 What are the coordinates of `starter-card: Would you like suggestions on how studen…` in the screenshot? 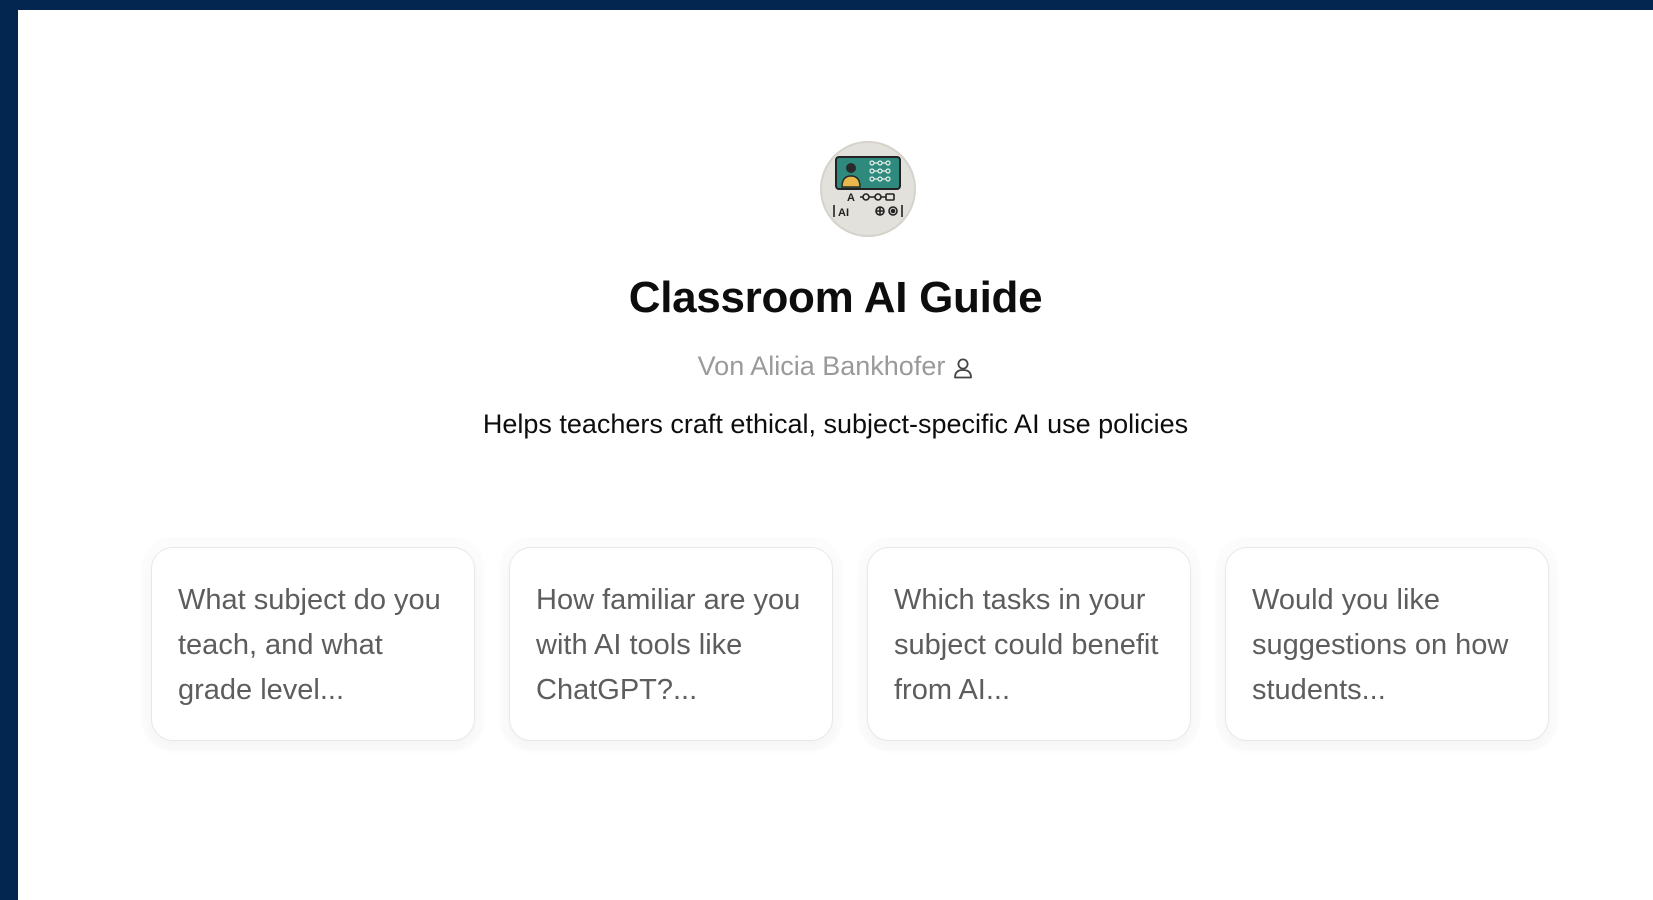 It's located at (1387, 644).